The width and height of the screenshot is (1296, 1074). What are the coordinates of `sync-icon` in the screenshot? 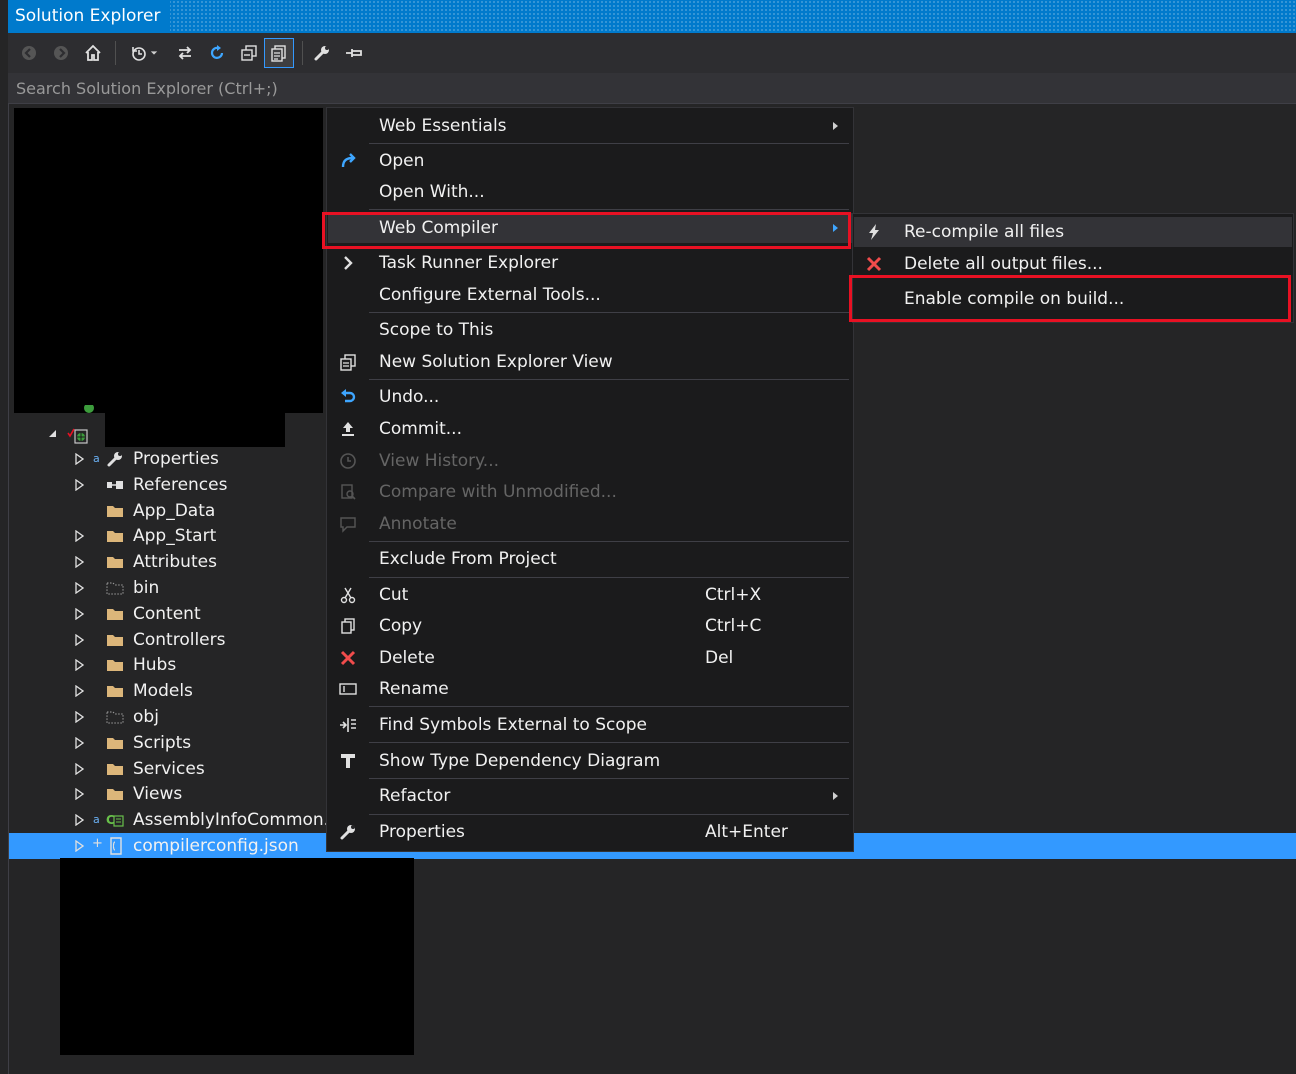 It's located at (185, 53).